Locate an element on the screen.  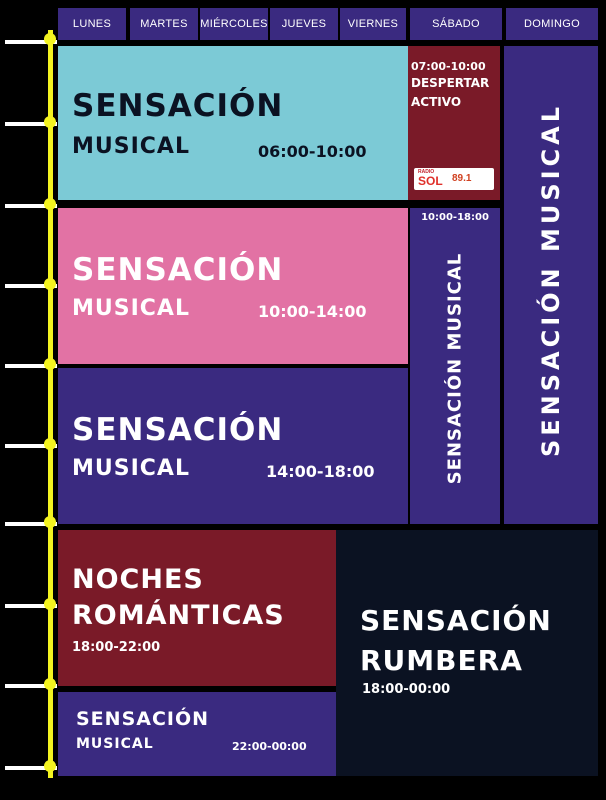
block-midday: SENSACIÓN MUSICAL 10:00-14:00 is located at coordinates (233, 286).